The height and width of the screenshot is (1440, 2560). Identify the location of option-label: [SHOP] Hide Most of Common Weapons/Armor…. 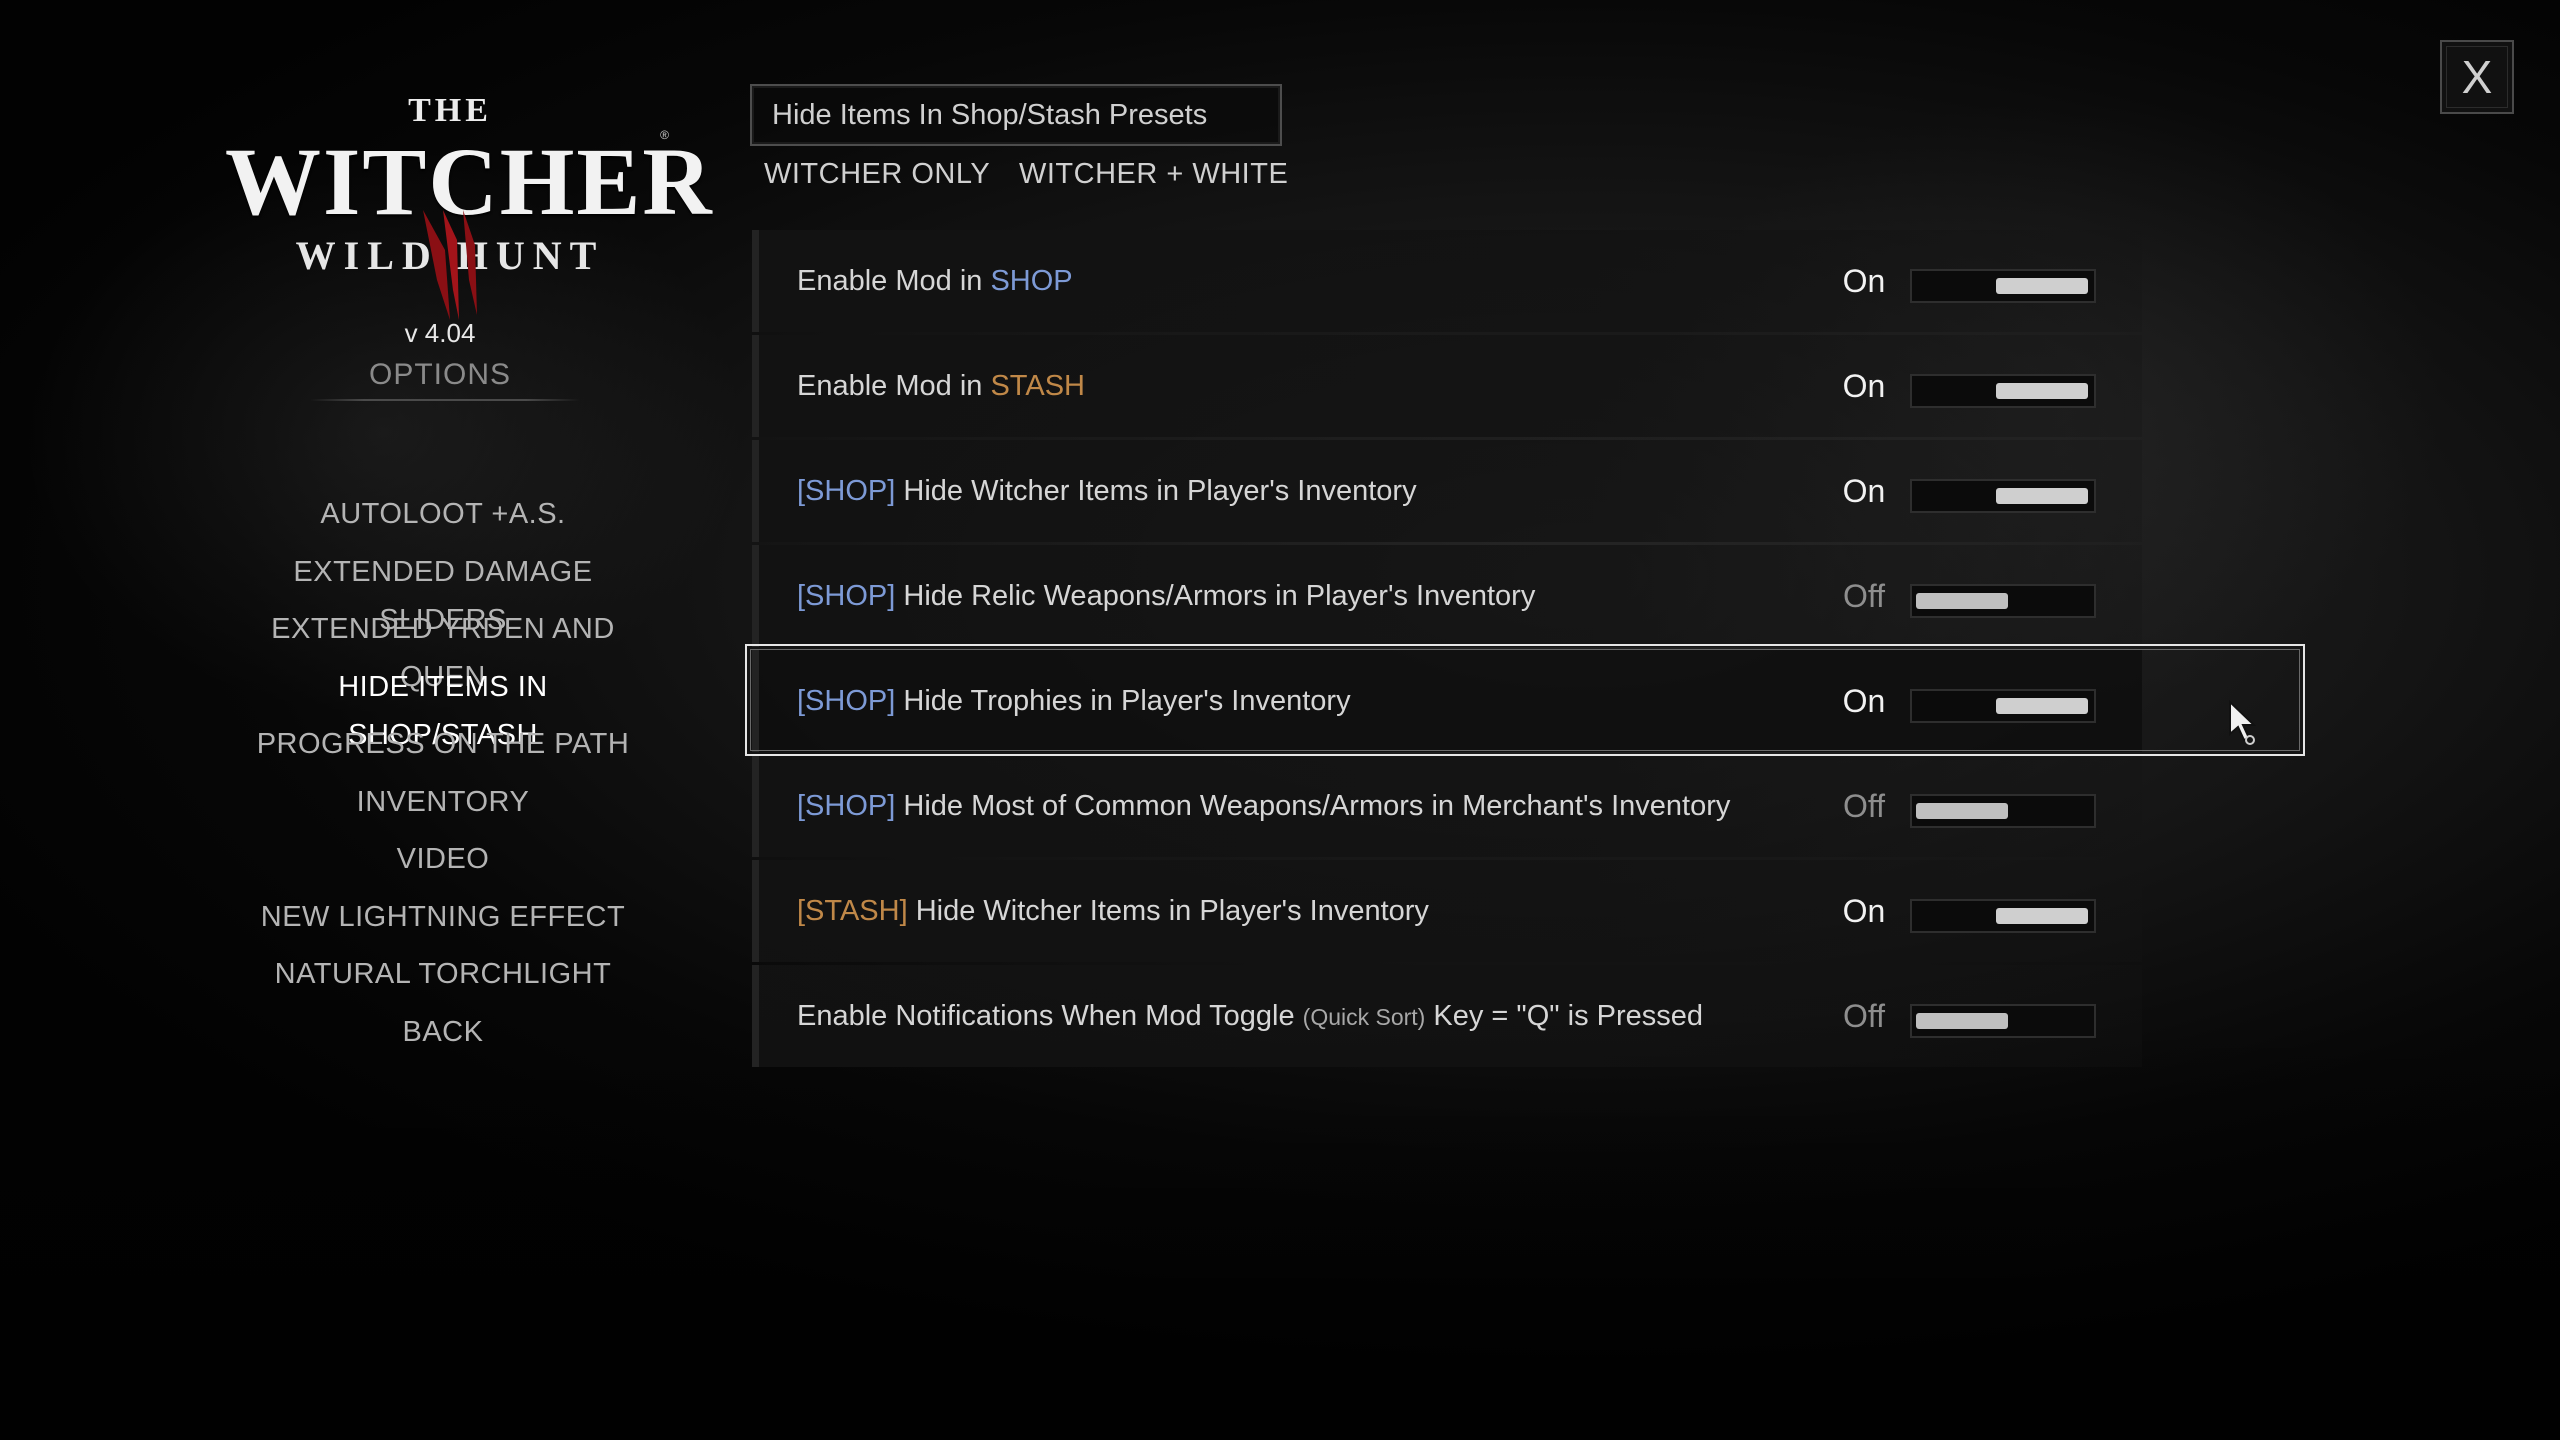
(1263, 806).